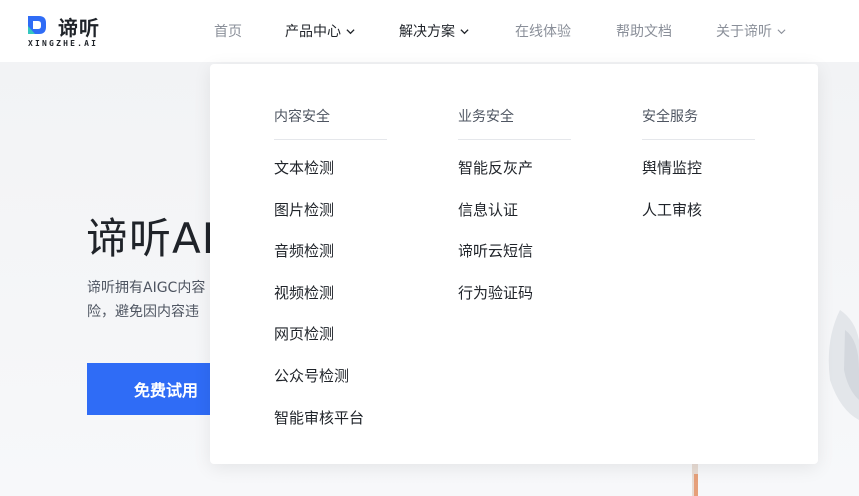 This screenshot has width=859, height=496. I want to click on nav-item-label: 产品中心, so click(313, 32).